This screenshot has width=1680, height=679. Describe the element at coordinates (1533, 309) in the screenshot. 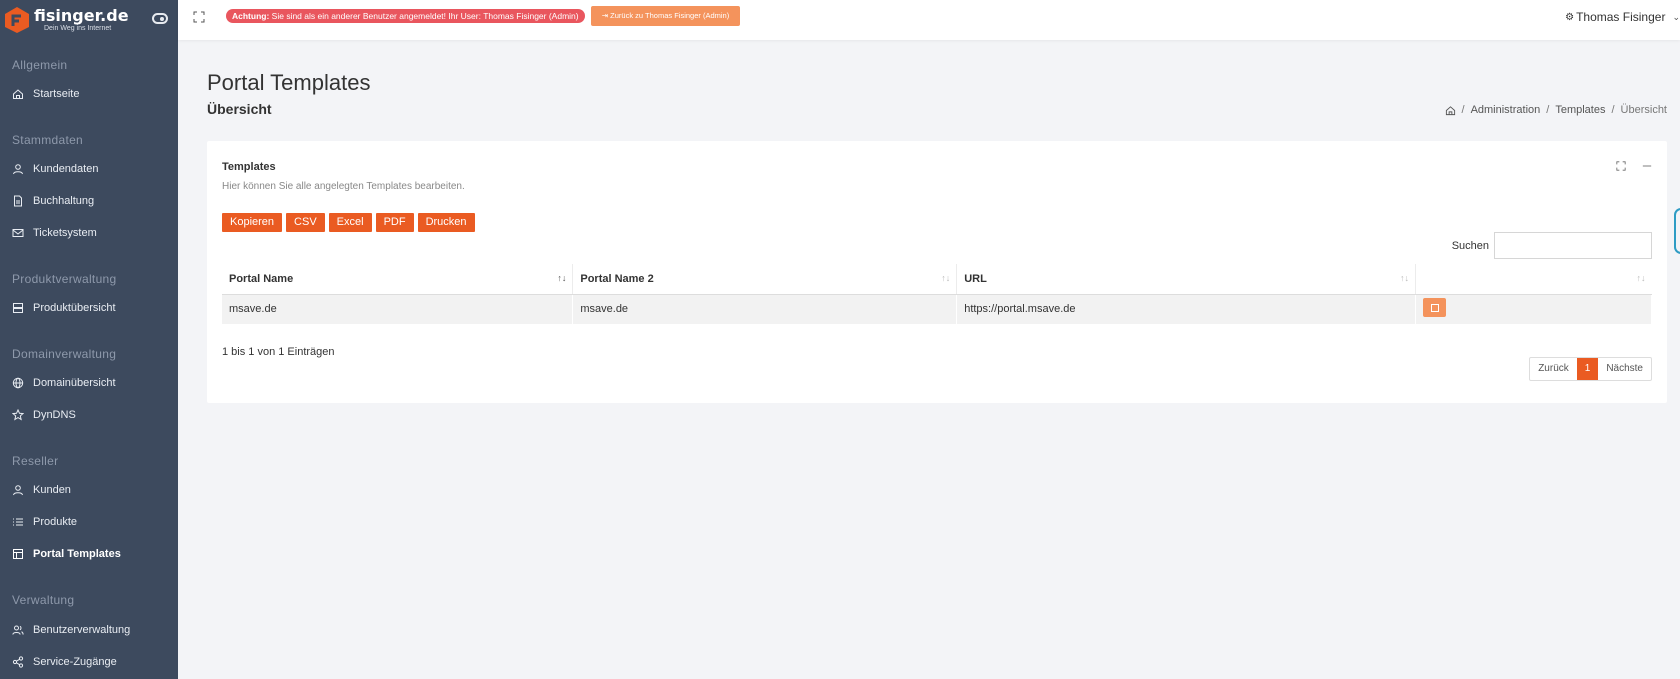

I see `cell-actions` at that location.